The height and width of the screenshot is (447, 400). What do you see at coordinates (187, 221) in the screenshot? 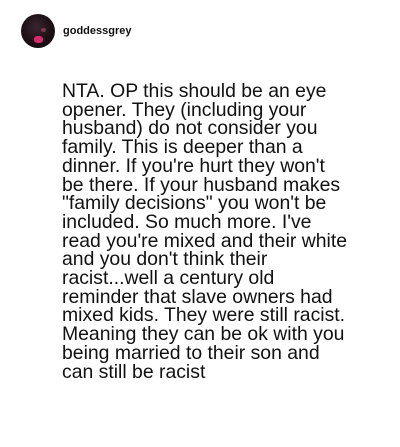
I see `post-body-line: included. So much more. I've` at bounding box center [187, 221].